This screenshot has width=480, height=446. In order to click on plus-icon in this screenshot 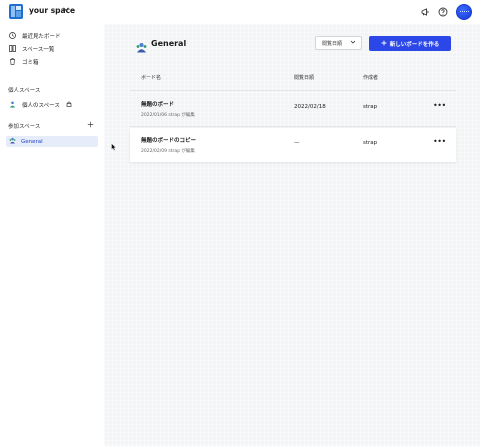, I will do `click(384, 44)`.